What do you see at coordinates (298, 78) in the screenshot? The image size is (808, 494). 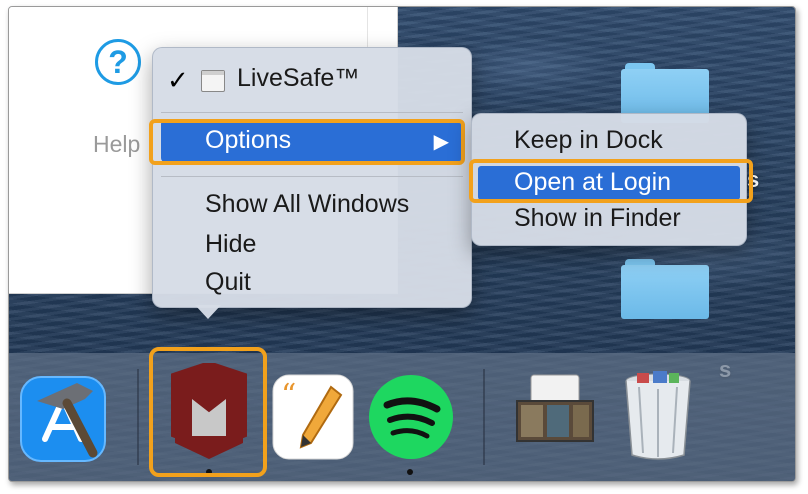 I see `menu-item-label: LiveSafe™` at bounding box center [298, 78].